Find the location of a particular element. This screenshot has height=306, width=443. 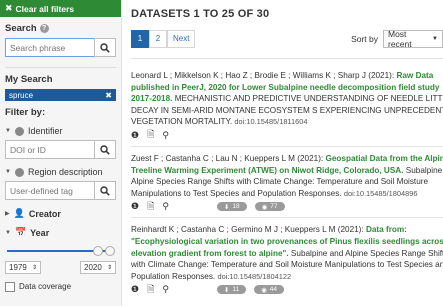

downloads-badge: ⬇ 18 is located at coordinates (231, 207).